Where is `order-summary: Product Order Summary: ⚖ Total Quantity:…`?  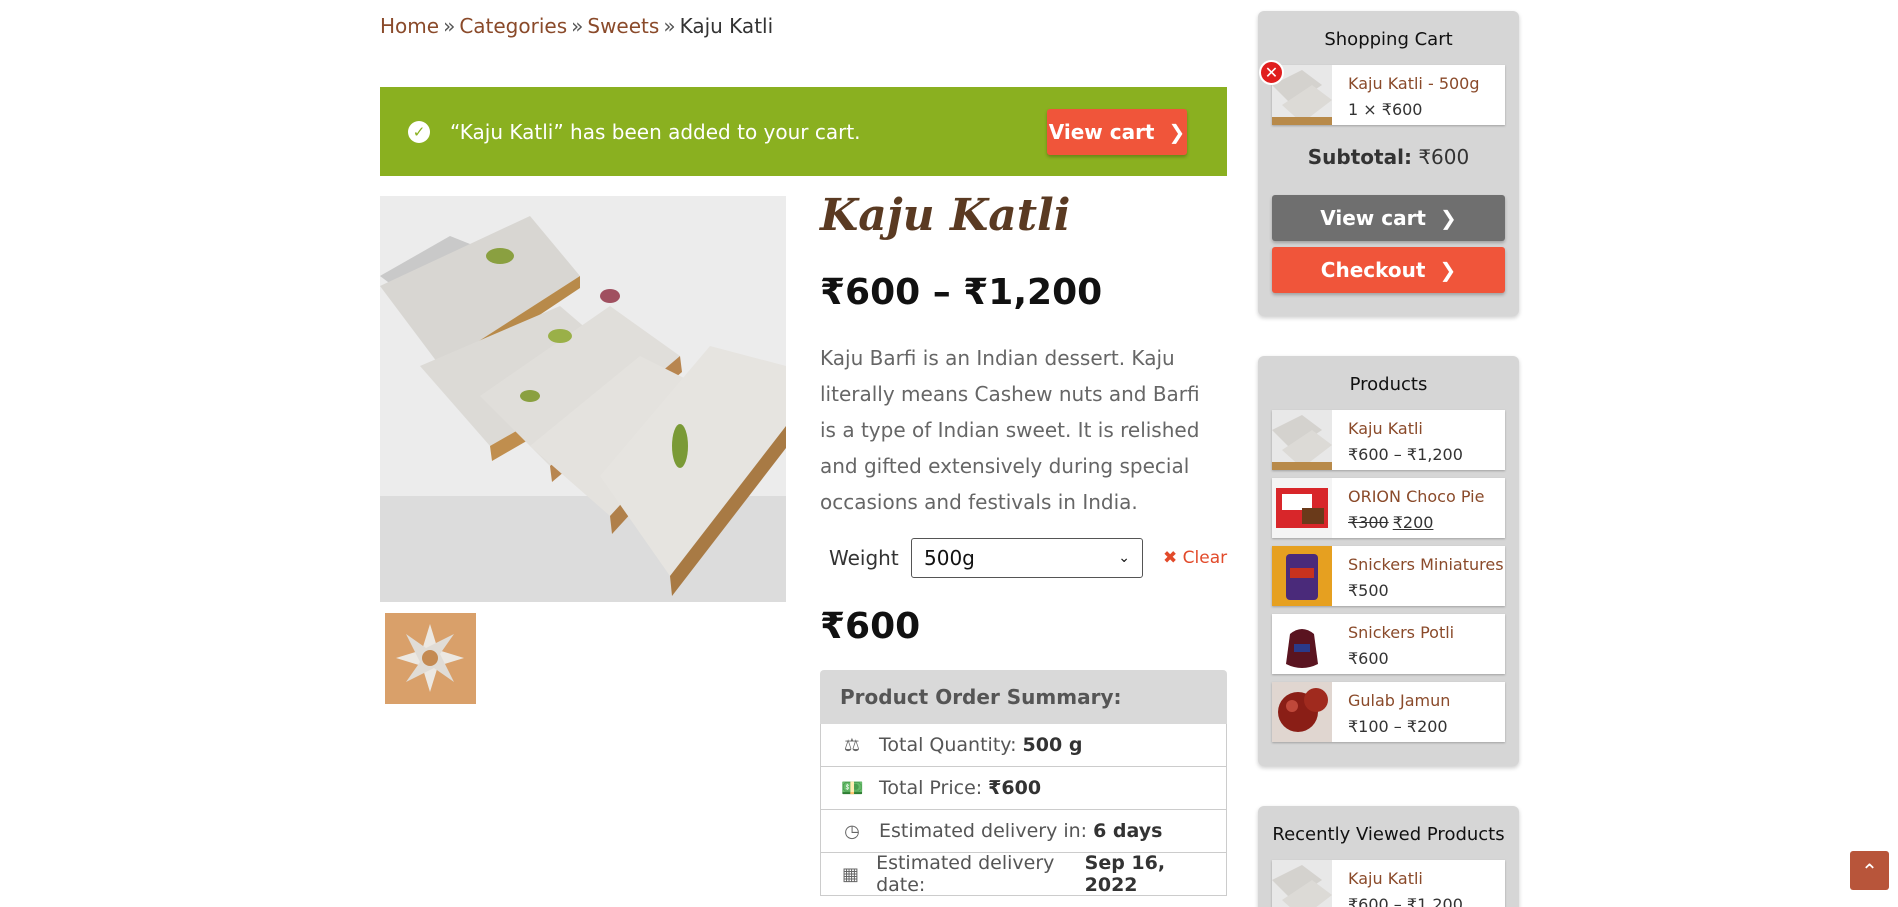
order-summary: Product Order Summary: ⚖ Total Quantity:… is located at coordinates (1023, 783).